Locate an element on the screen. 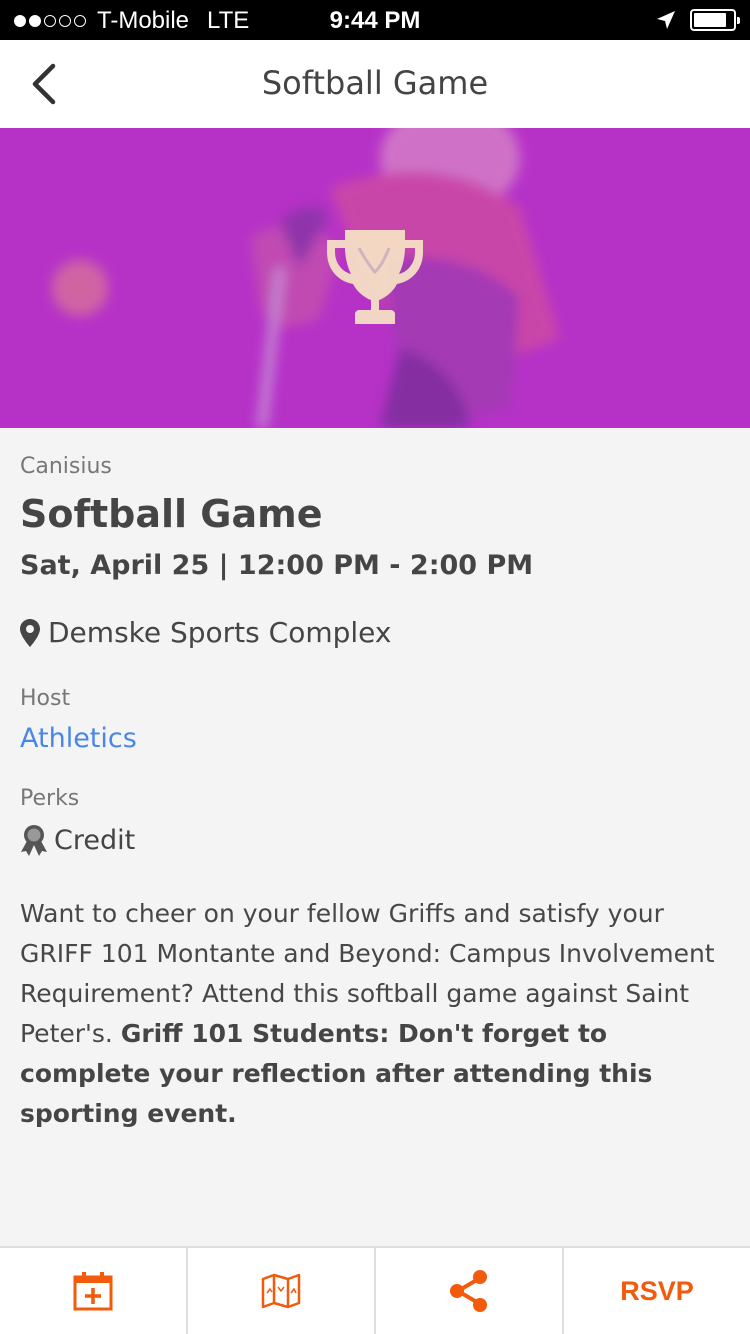  add-to-calendar-button is located at coordinates (94, 1291).